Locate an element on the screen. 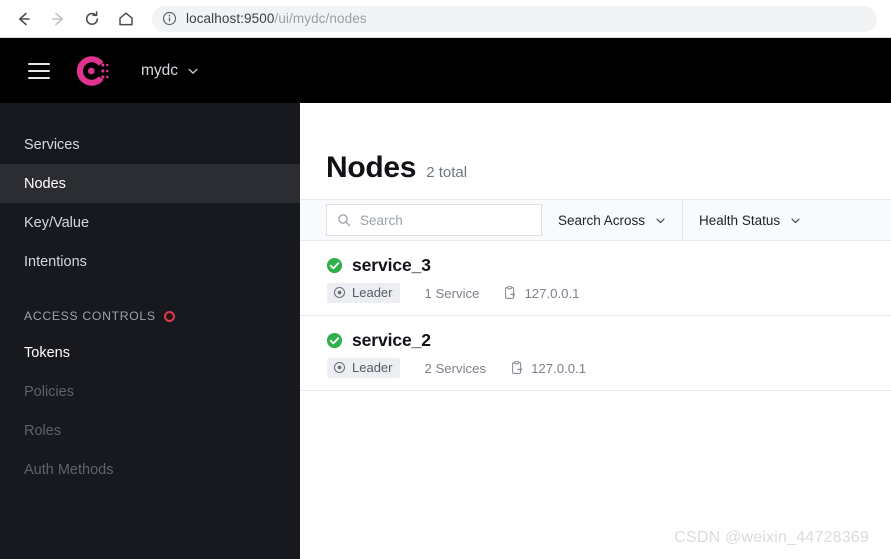 The width and height of the screenshot is (891, 559). reload-icon is located at coordinates (92, 17).